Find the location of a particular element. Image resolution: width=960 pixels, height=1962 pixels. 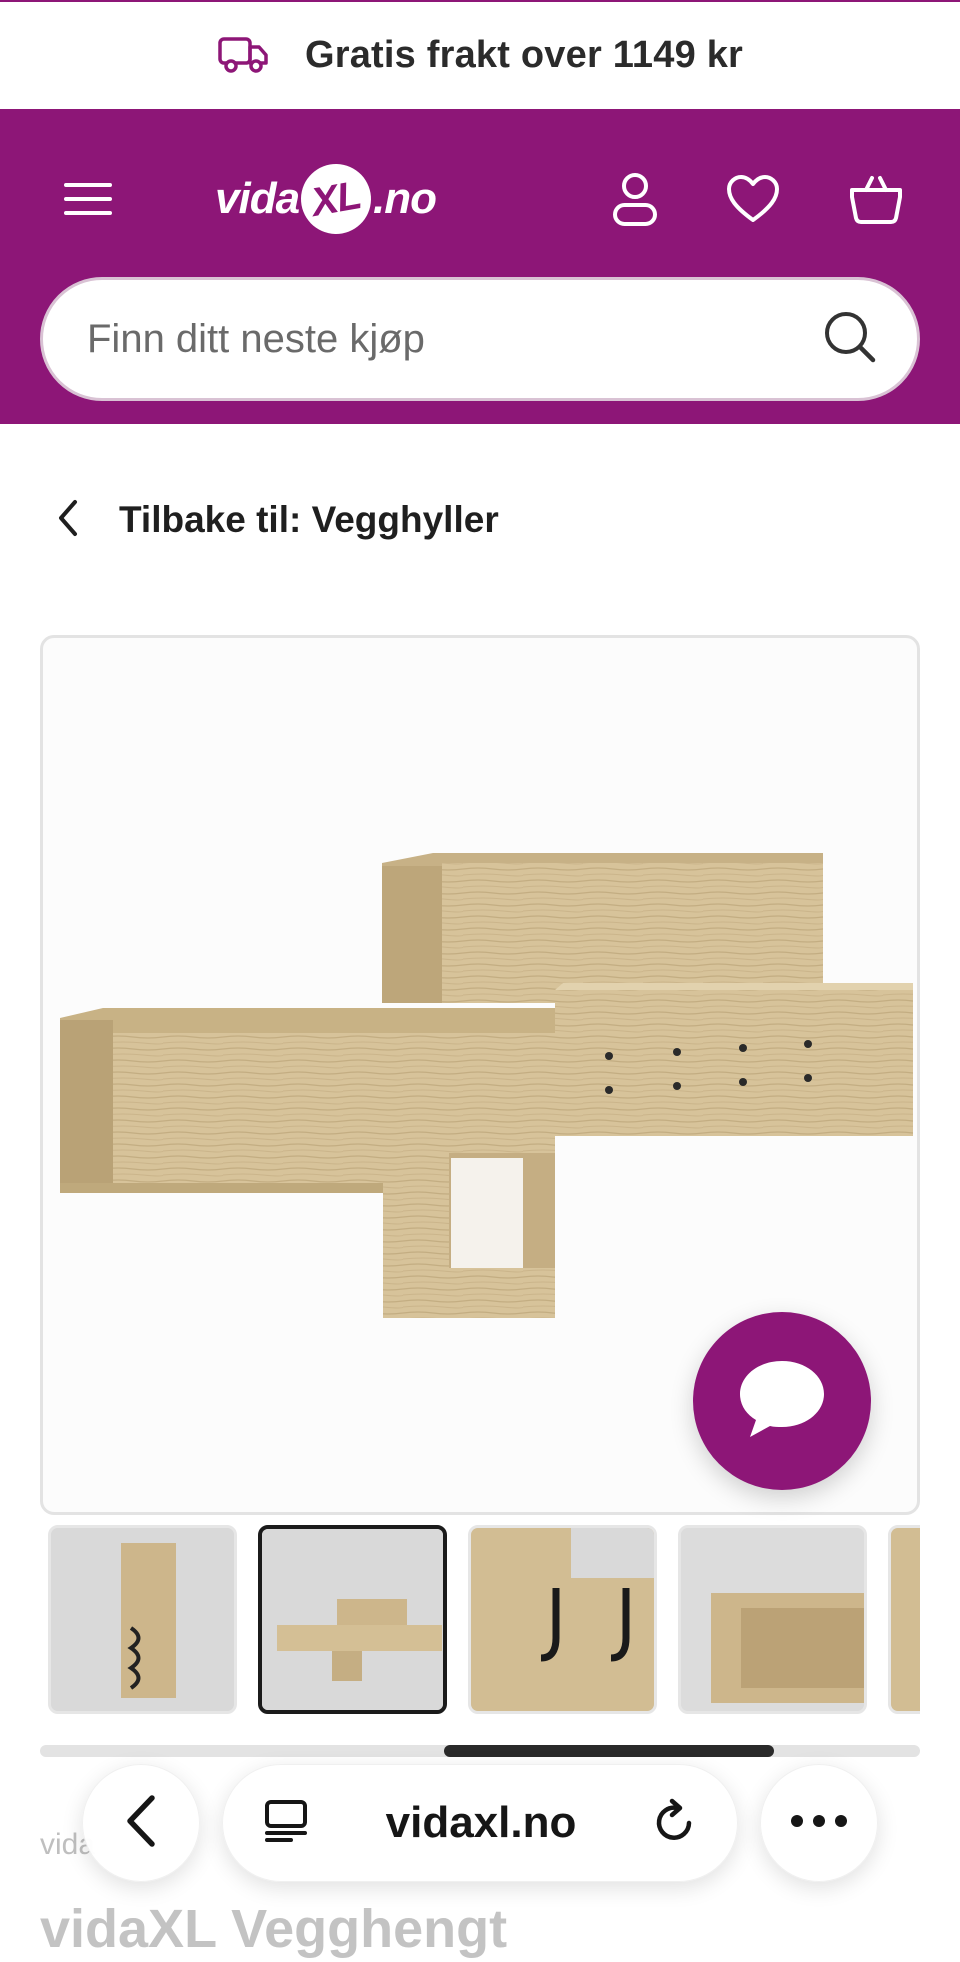

wishlist-heart-icon is located at coordinates (753, 199).